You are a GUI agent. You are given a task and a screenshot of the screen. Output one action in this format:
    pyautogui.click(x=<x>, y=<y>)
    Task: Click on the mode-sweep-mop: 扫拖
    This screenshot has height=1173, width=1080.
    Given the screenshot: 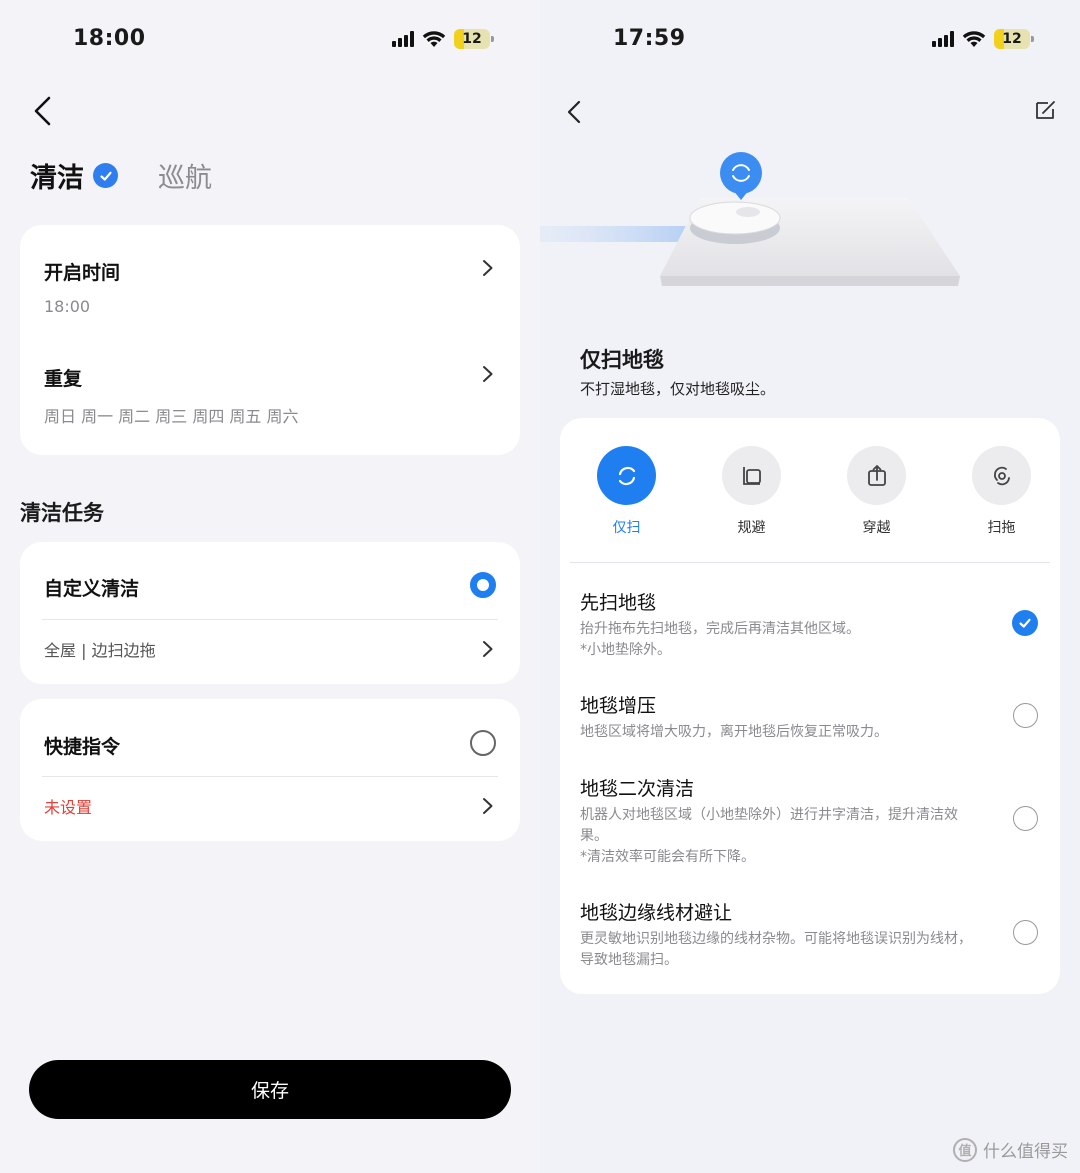 What is the action you would take?
    pyautogui.click(x=1001, y=491)
    